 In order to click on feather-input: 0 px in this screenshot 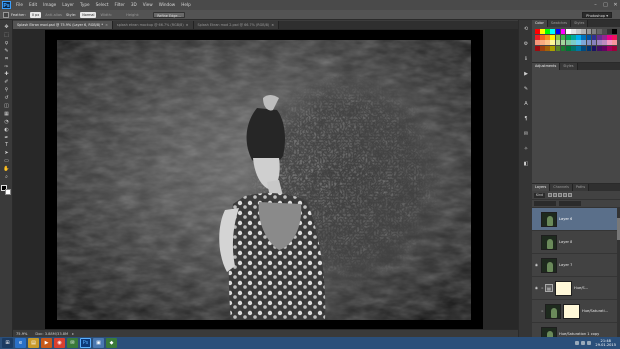, I will do `click(35, 14)`.